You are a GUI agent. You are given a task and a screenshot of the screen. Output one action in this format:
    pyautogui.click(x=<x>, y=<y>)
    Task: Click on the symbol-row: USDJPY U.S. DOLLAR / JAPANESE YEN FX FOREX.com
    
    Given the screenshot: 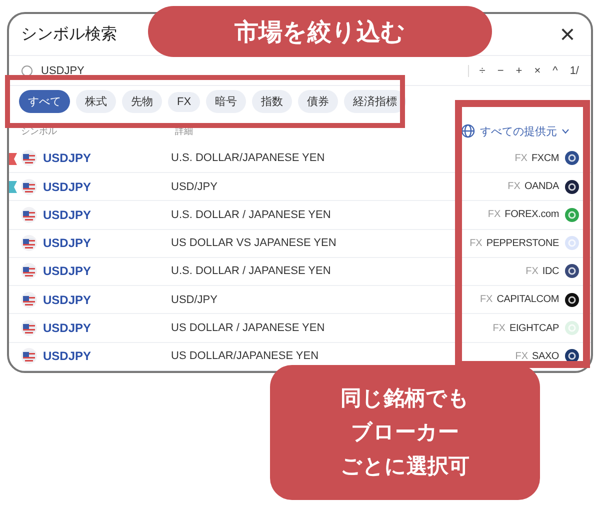 What is the action you would take?
    pyautogui.click(x=300, y=215)
    